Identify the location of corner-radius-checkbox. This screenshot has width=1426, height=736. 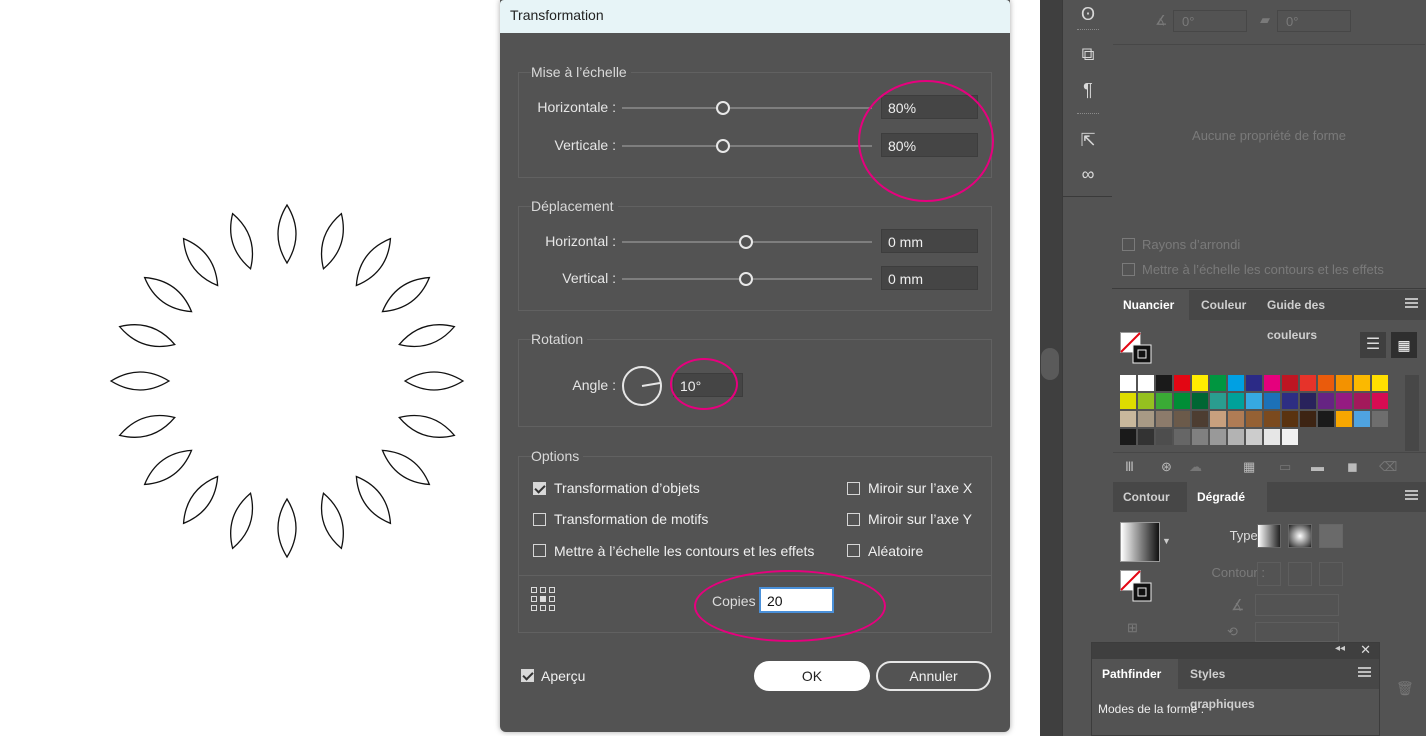
(1128, 244).